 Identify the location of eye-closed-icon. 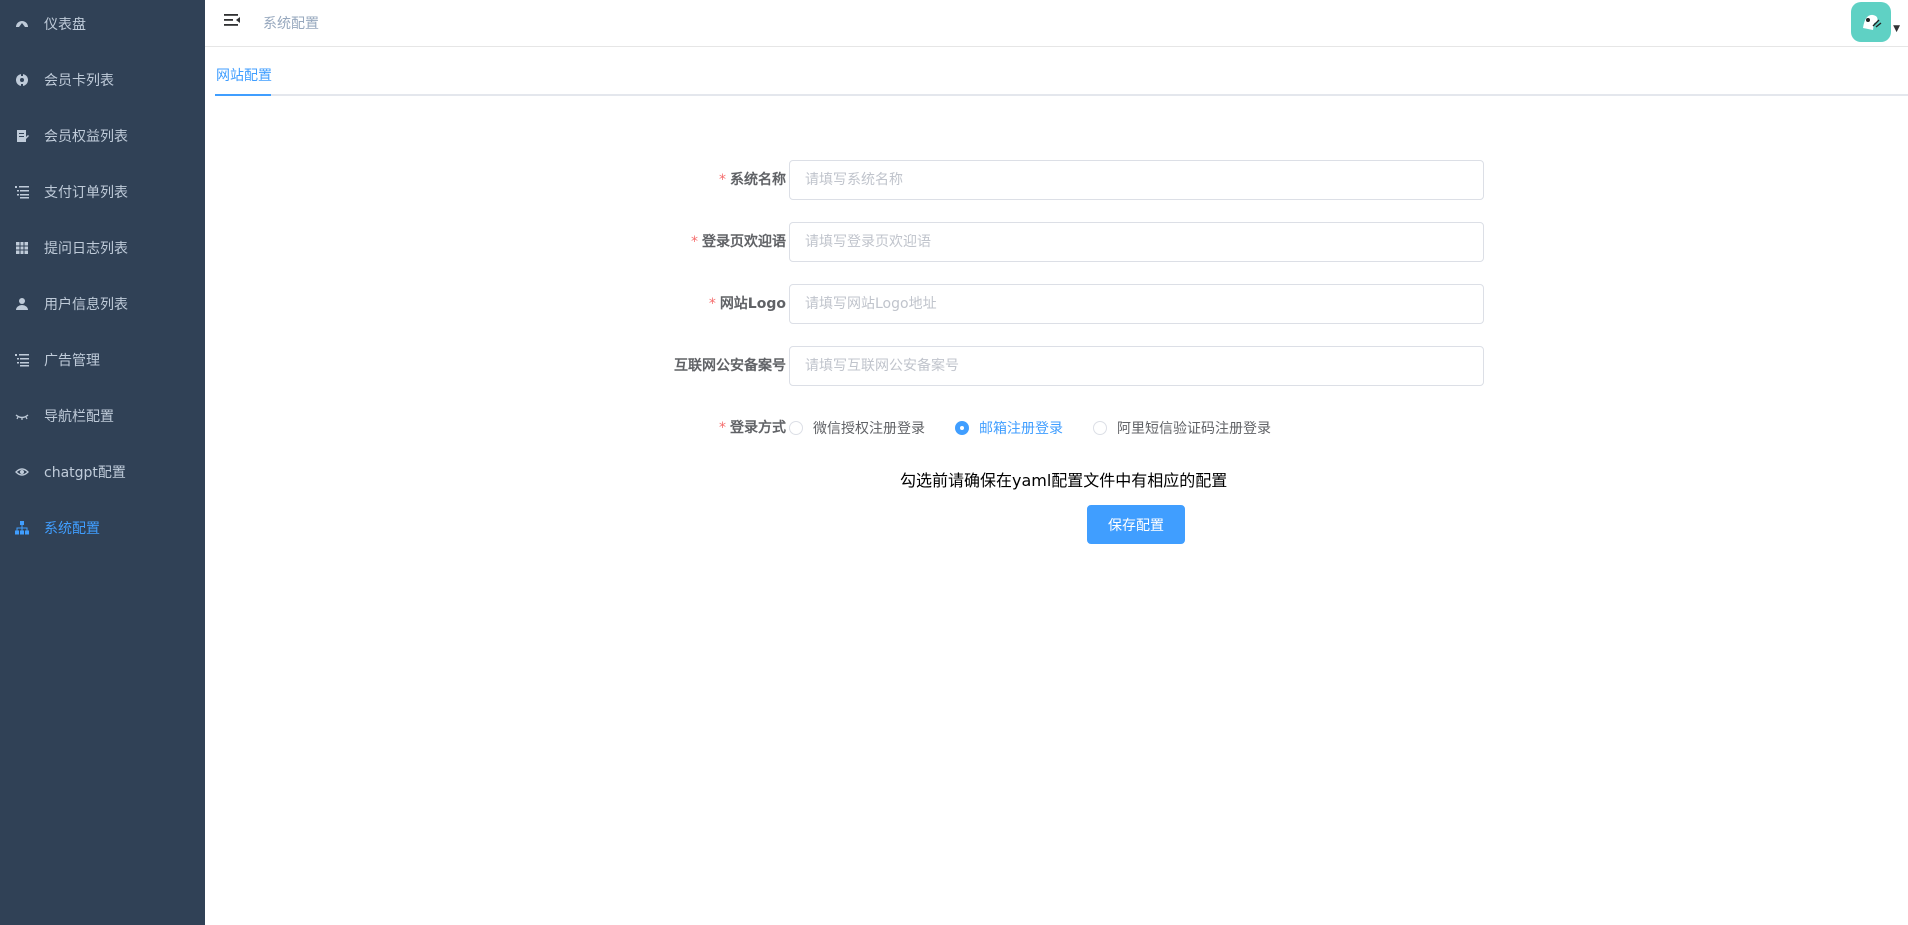
(22, 416).